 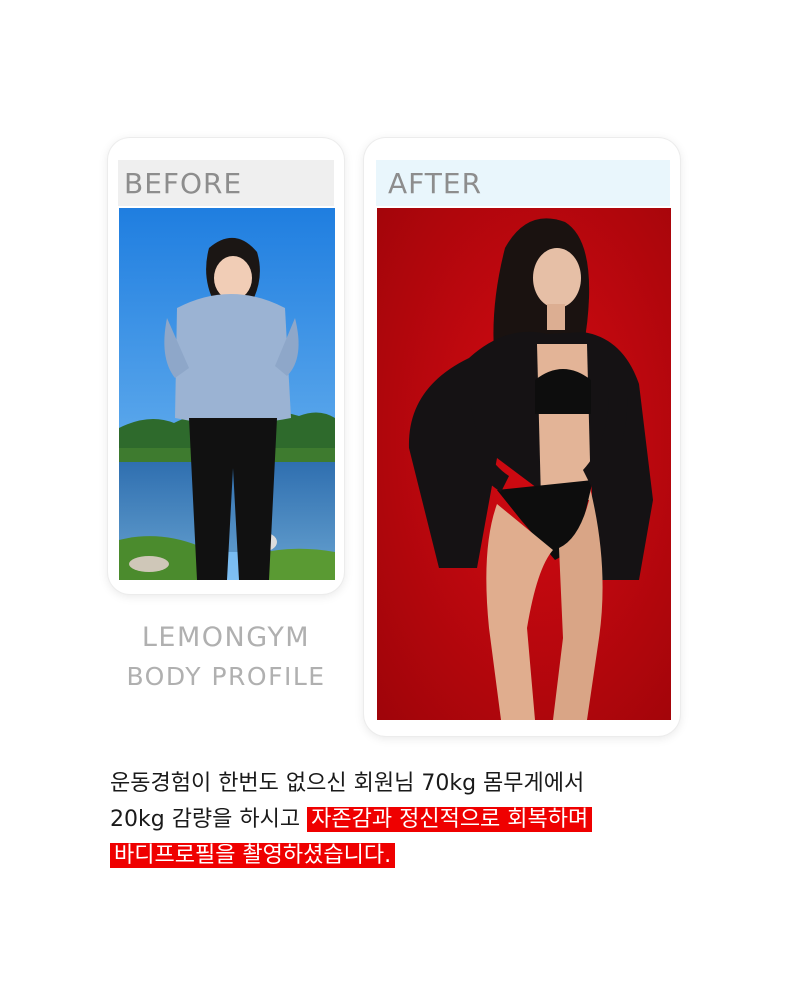 What do you see at coordinates (226, 637) in the screenshot?
I see `brand-name: LEMONGYM` at bounding box center [226, 637].